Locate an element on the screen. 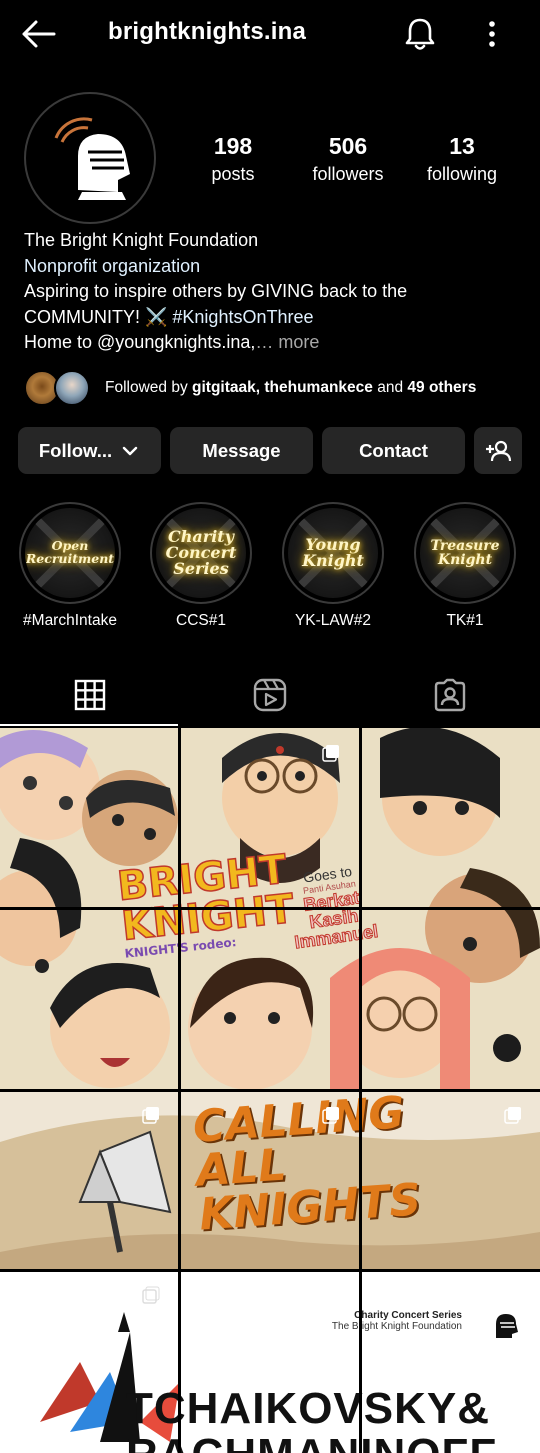 This screenshot has height=1453, width=540. bell-icon is located at coordinates (420, 34).